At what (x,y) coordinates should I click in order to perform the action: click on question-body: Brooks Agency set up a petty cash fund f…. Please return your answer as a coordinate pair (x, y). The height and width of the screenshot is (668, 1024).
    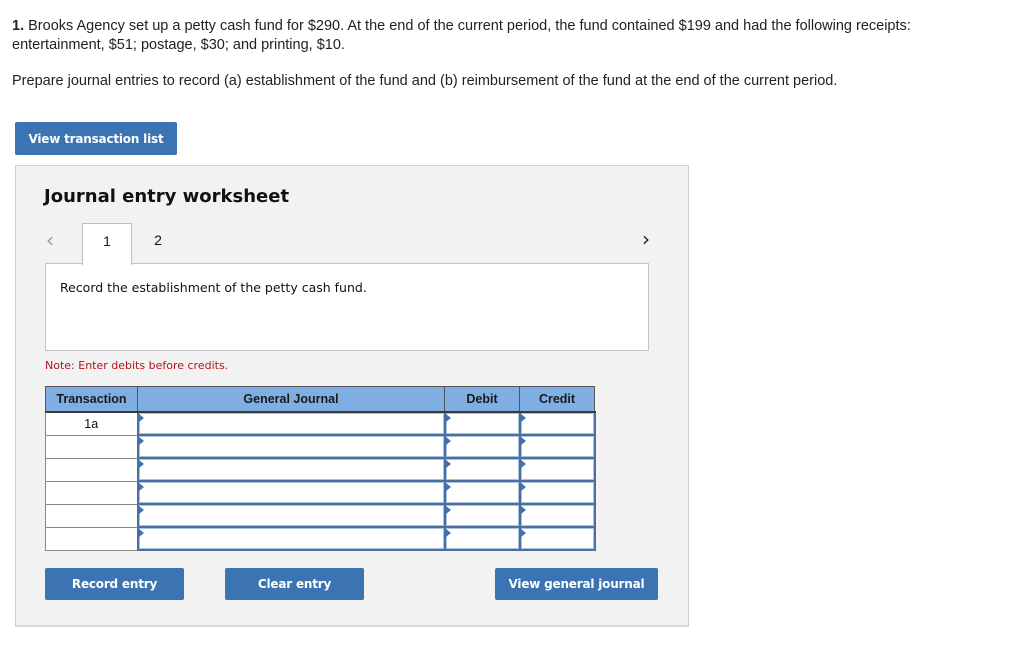
    Looking at the image, I should click on (461, 35).